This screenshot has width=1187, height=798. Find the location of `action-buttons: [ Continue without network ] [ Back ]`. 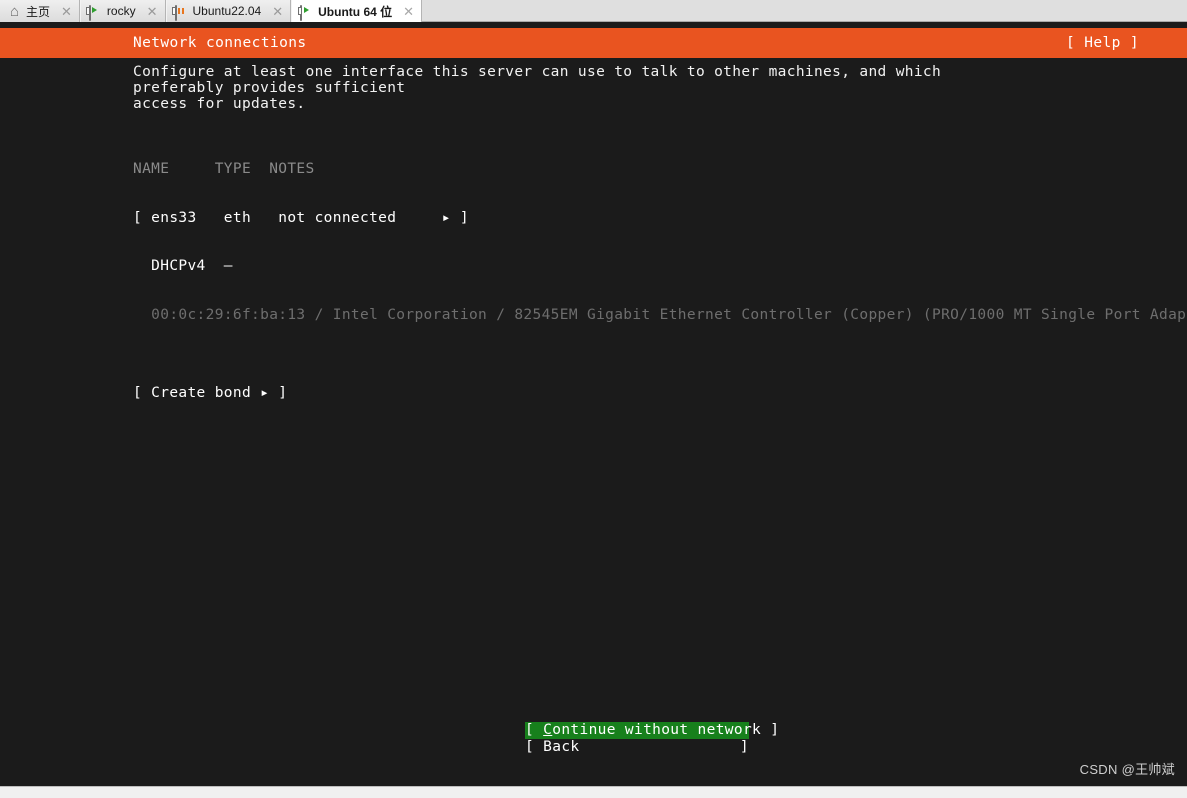

action-buttons: [ Continue without network ] [ Back ] is located at coordinates (652, 739).